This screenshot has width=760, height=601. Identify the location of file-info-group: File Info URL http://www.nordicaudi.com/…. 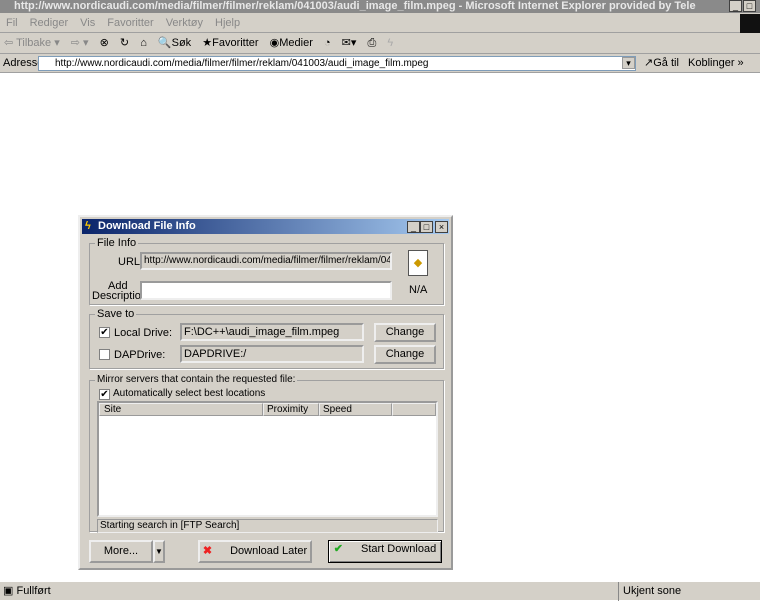
(266, 271).